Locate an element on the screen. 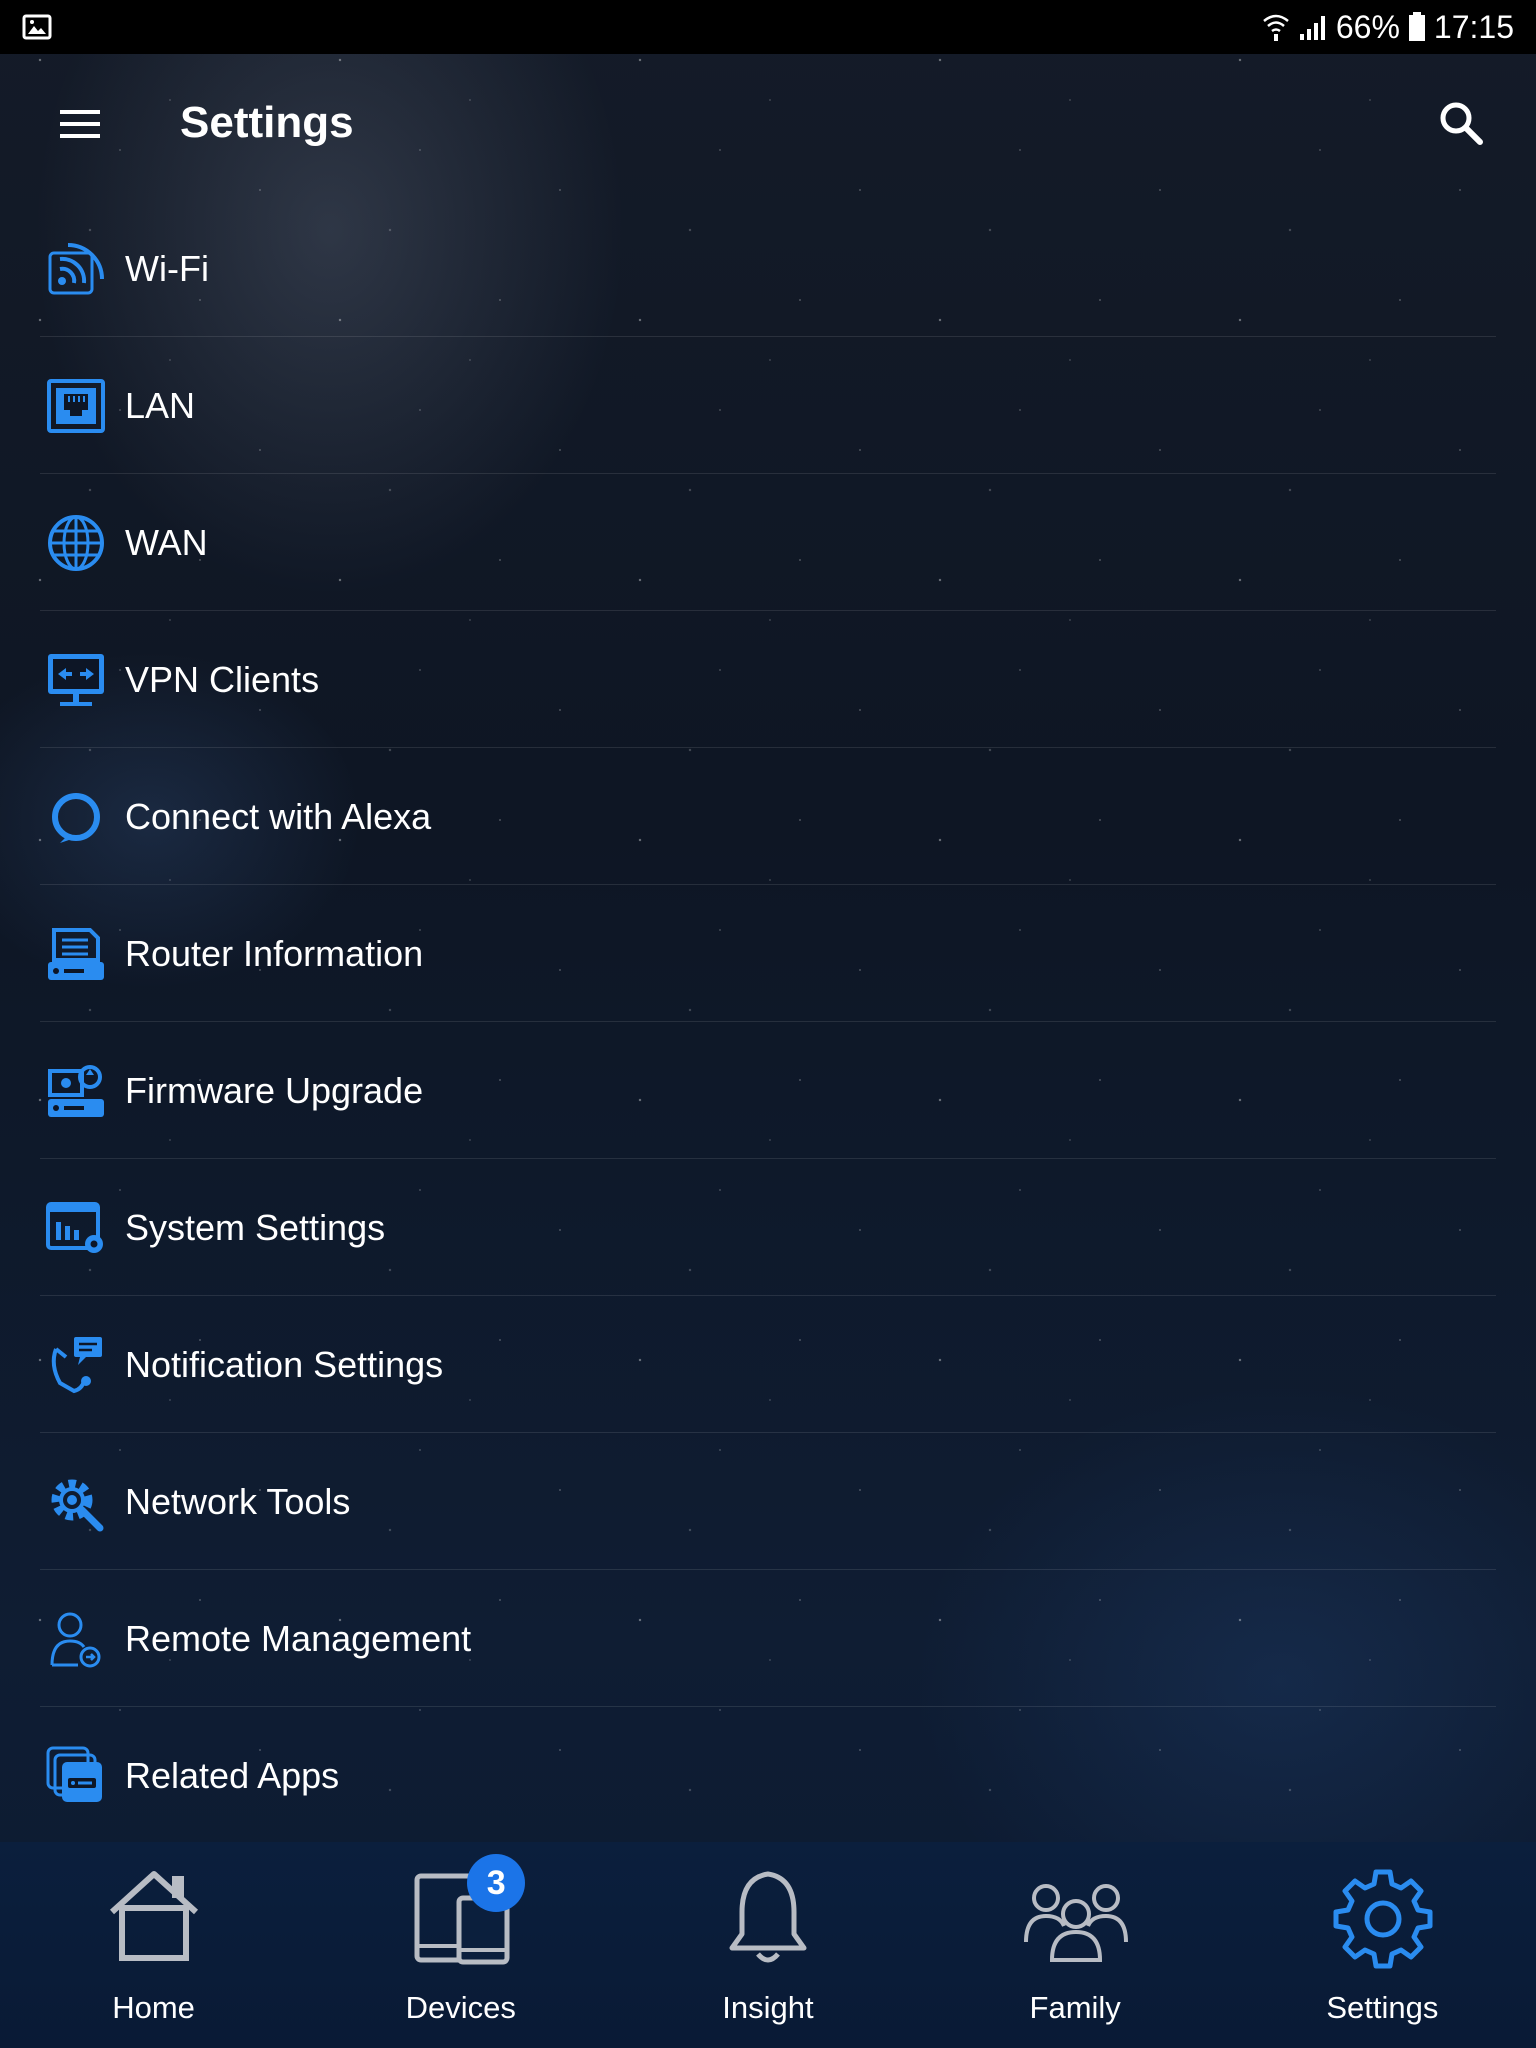 The width and height of the screenshot is (1536, 2048). image-icon is located at coordinates (37, 27).